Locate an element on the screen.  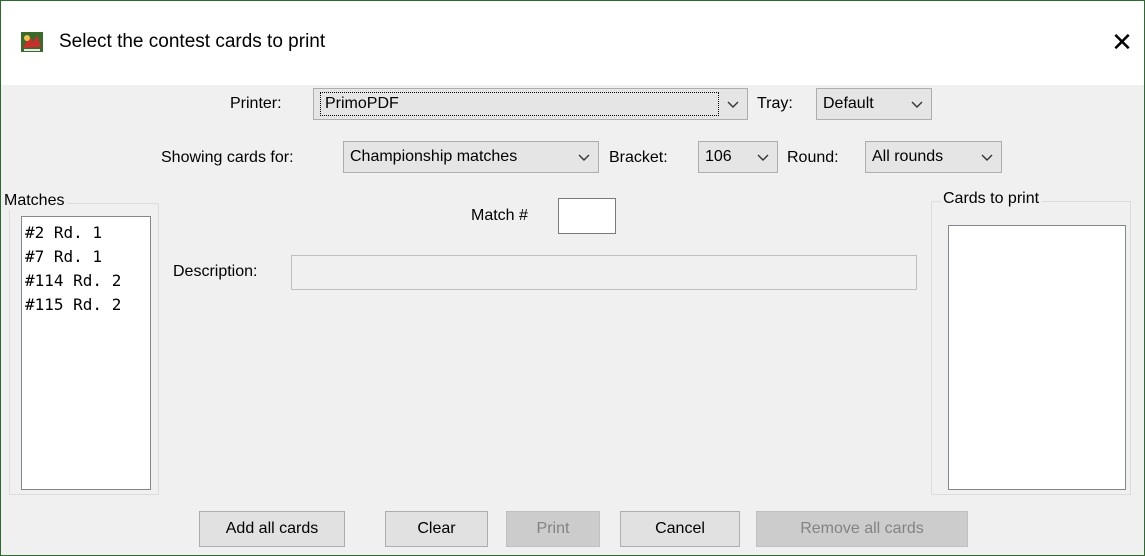
clear-button: Clear is located at coordinates (436, 529).